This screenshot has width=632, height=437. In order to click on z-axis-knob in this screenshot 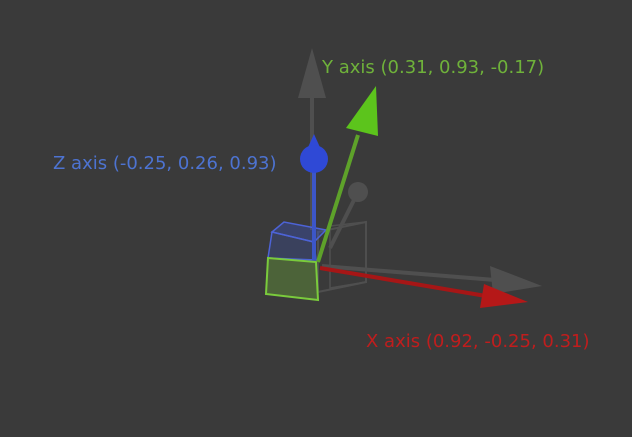, I will do `click(314, 159)`.